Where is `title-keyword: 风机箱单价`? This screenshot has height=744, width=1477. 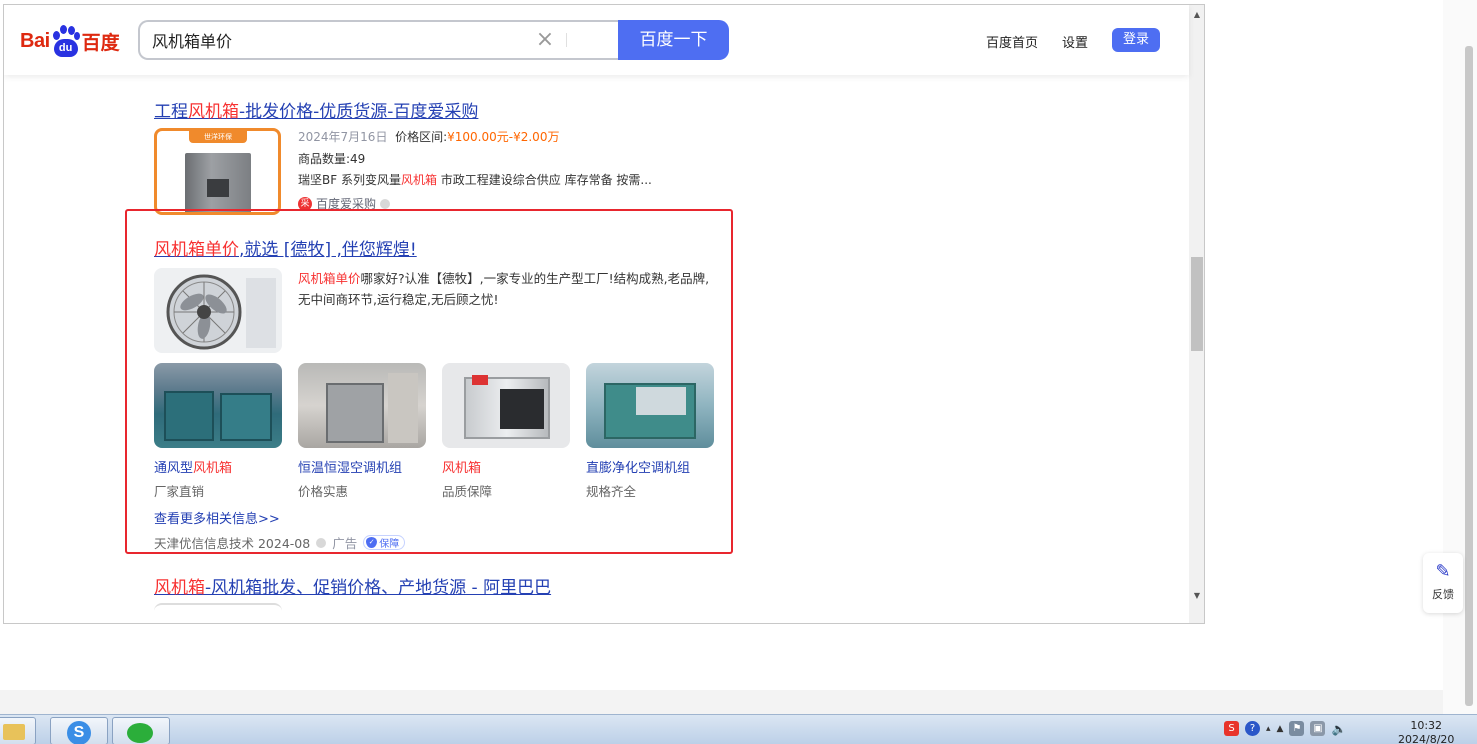 title-keyword: 风机箱单价 is located at coordinates (196, 250).